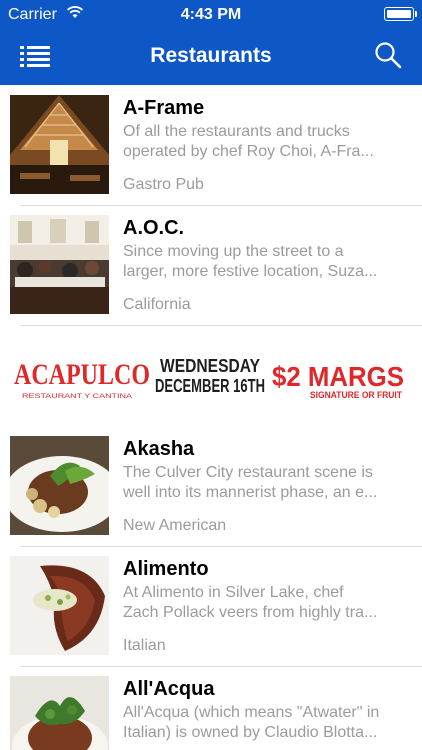  What do you see at coordinates (144, 645) in the screenshot?
I see `restaurant-category: Italian` at bounding box center [144, 645].